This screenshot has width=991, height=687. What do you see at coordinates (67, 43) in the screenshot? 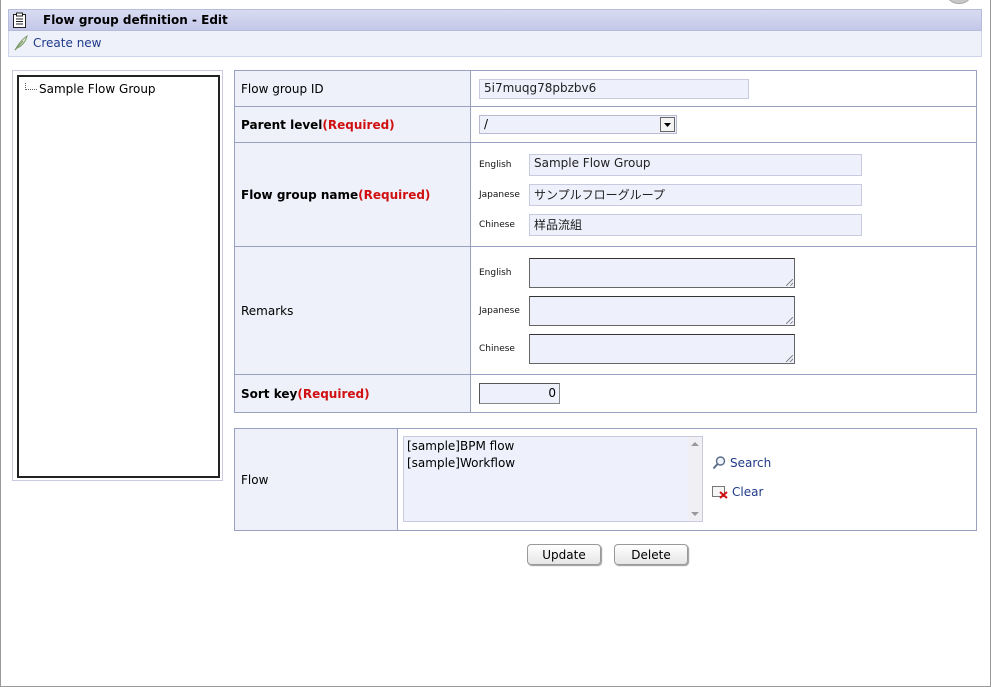
I see `create-new-label: Create new` at bounding box center [67, 43].